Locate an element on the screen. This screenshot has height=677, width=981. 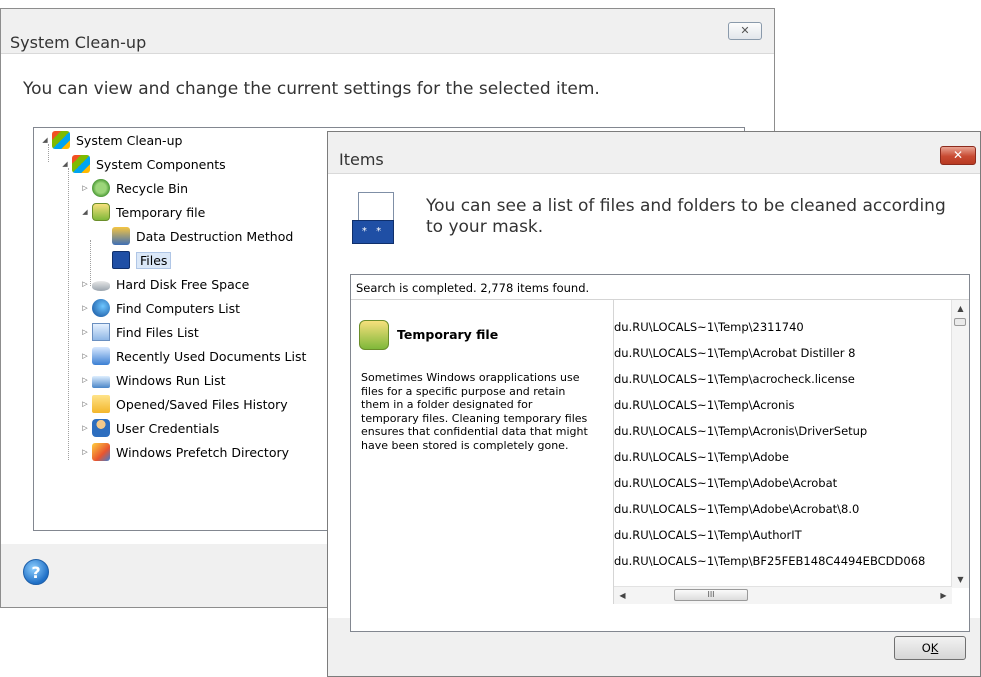
tree-node-user-credentials: ▷ User Credentials is located at coordinates (149, 428).